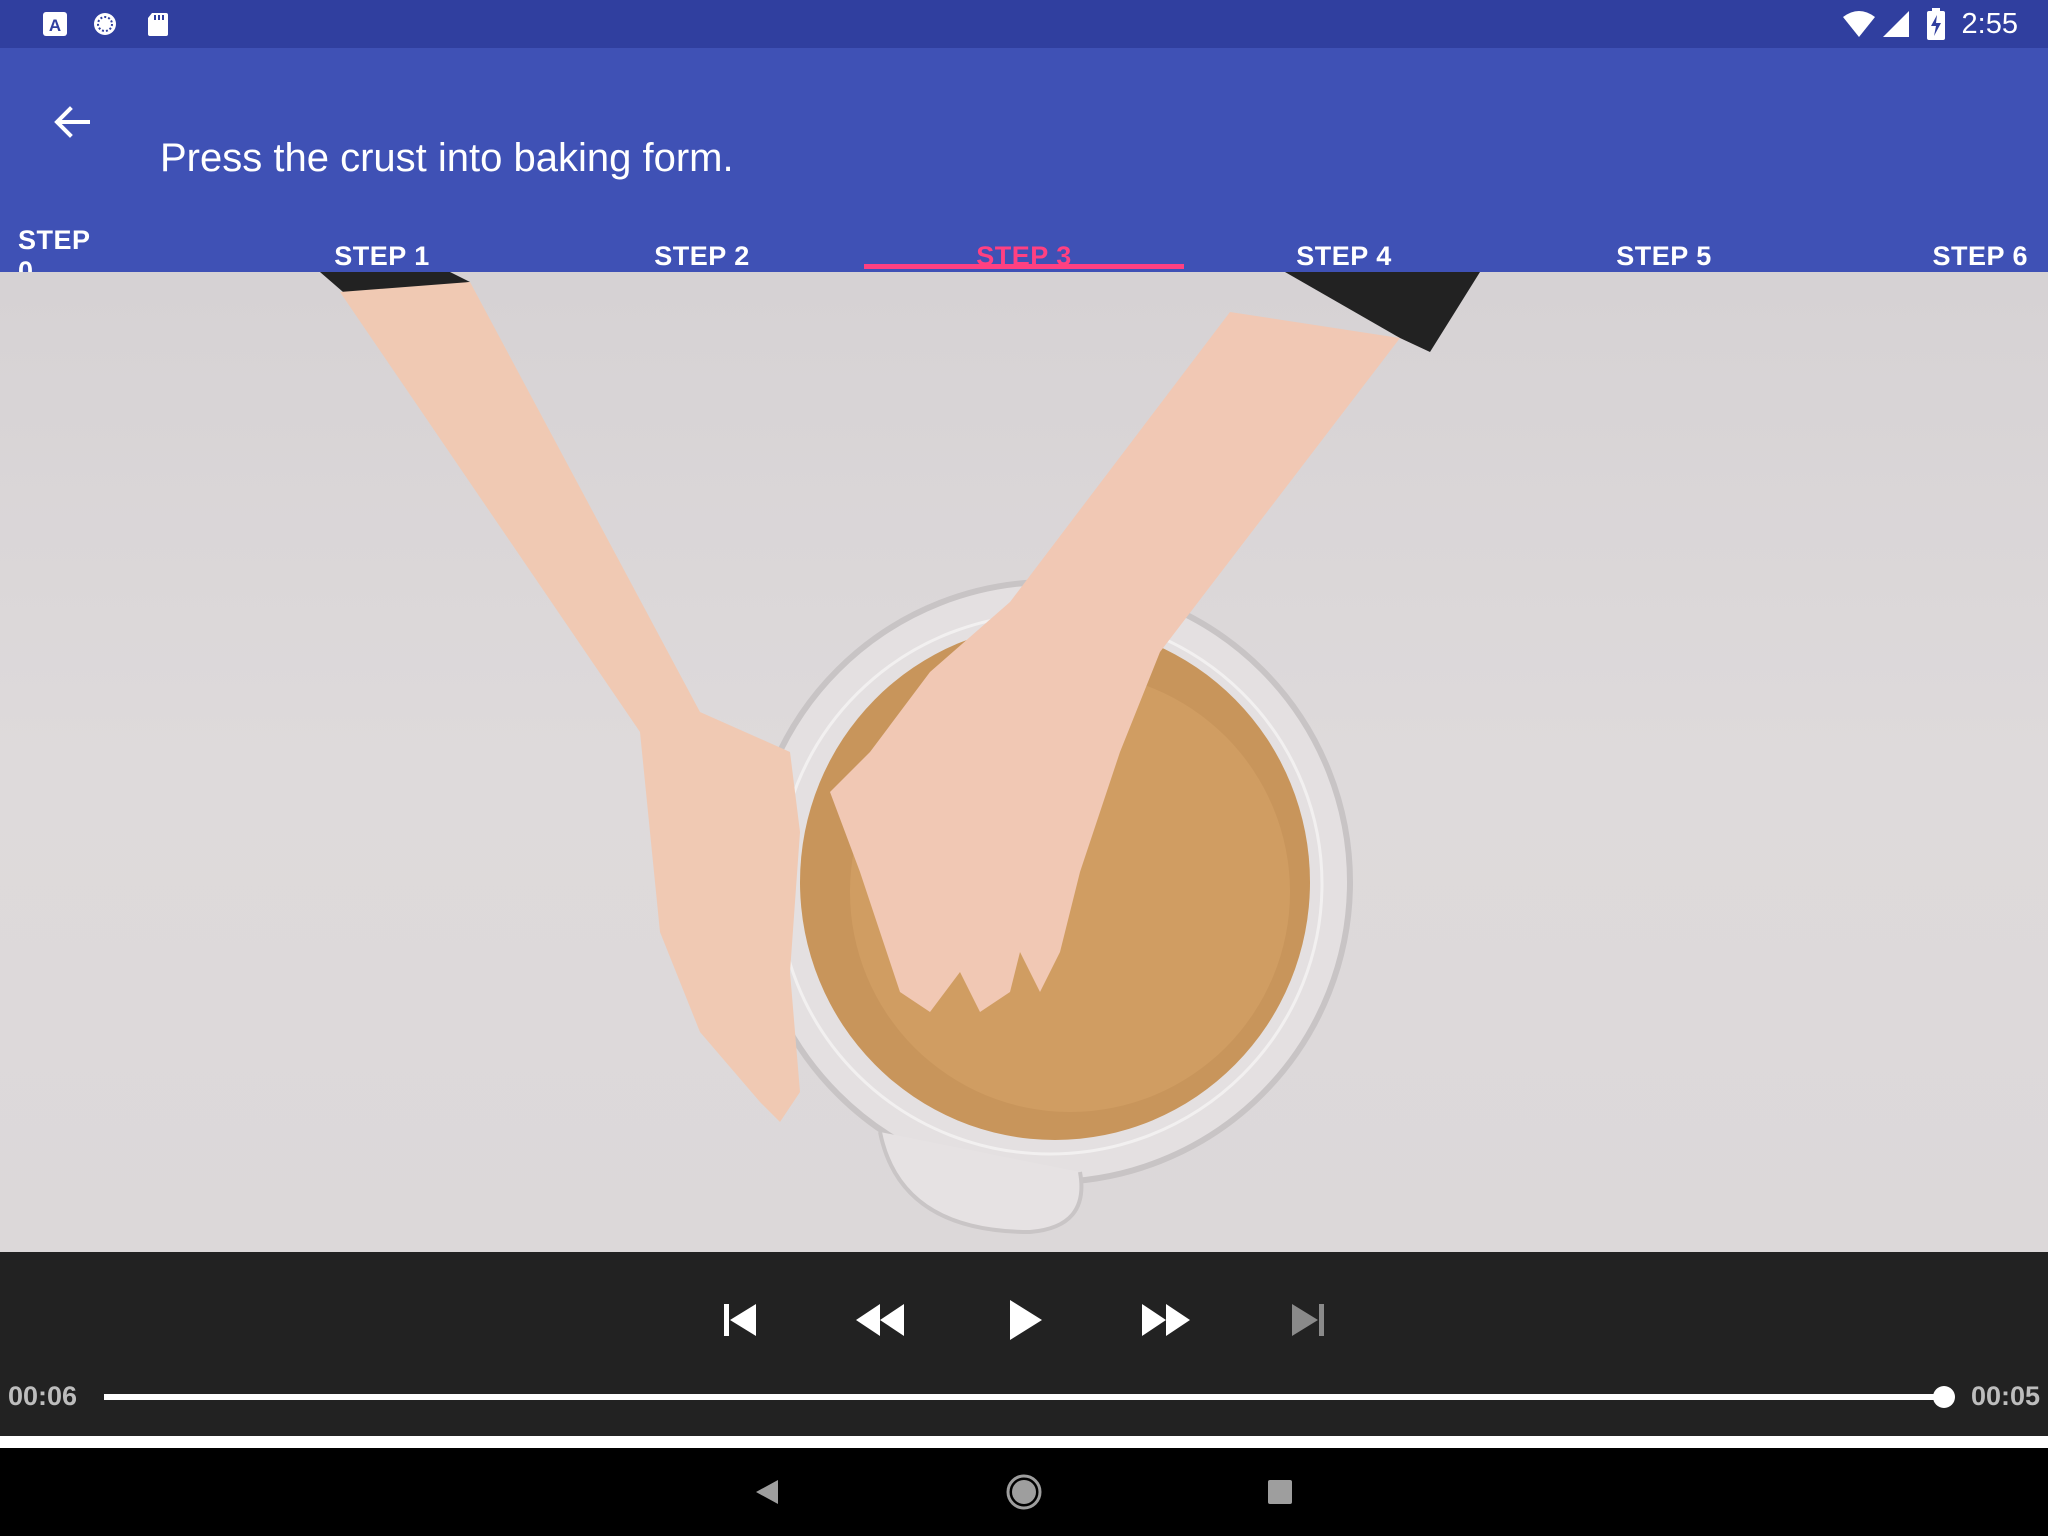 Image resolution: width=2048 pixels, height=1536 pixels. I want to click on wifi-icon, so click(1859, 24).